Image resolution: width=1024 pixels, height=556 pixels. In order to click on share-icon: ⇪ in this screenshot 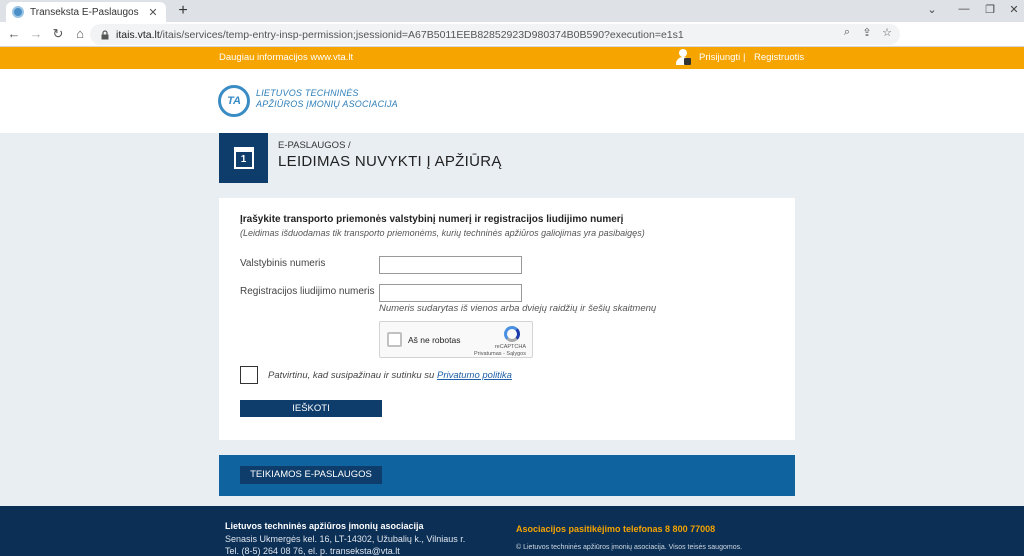, I will do `click(867, 32)`.